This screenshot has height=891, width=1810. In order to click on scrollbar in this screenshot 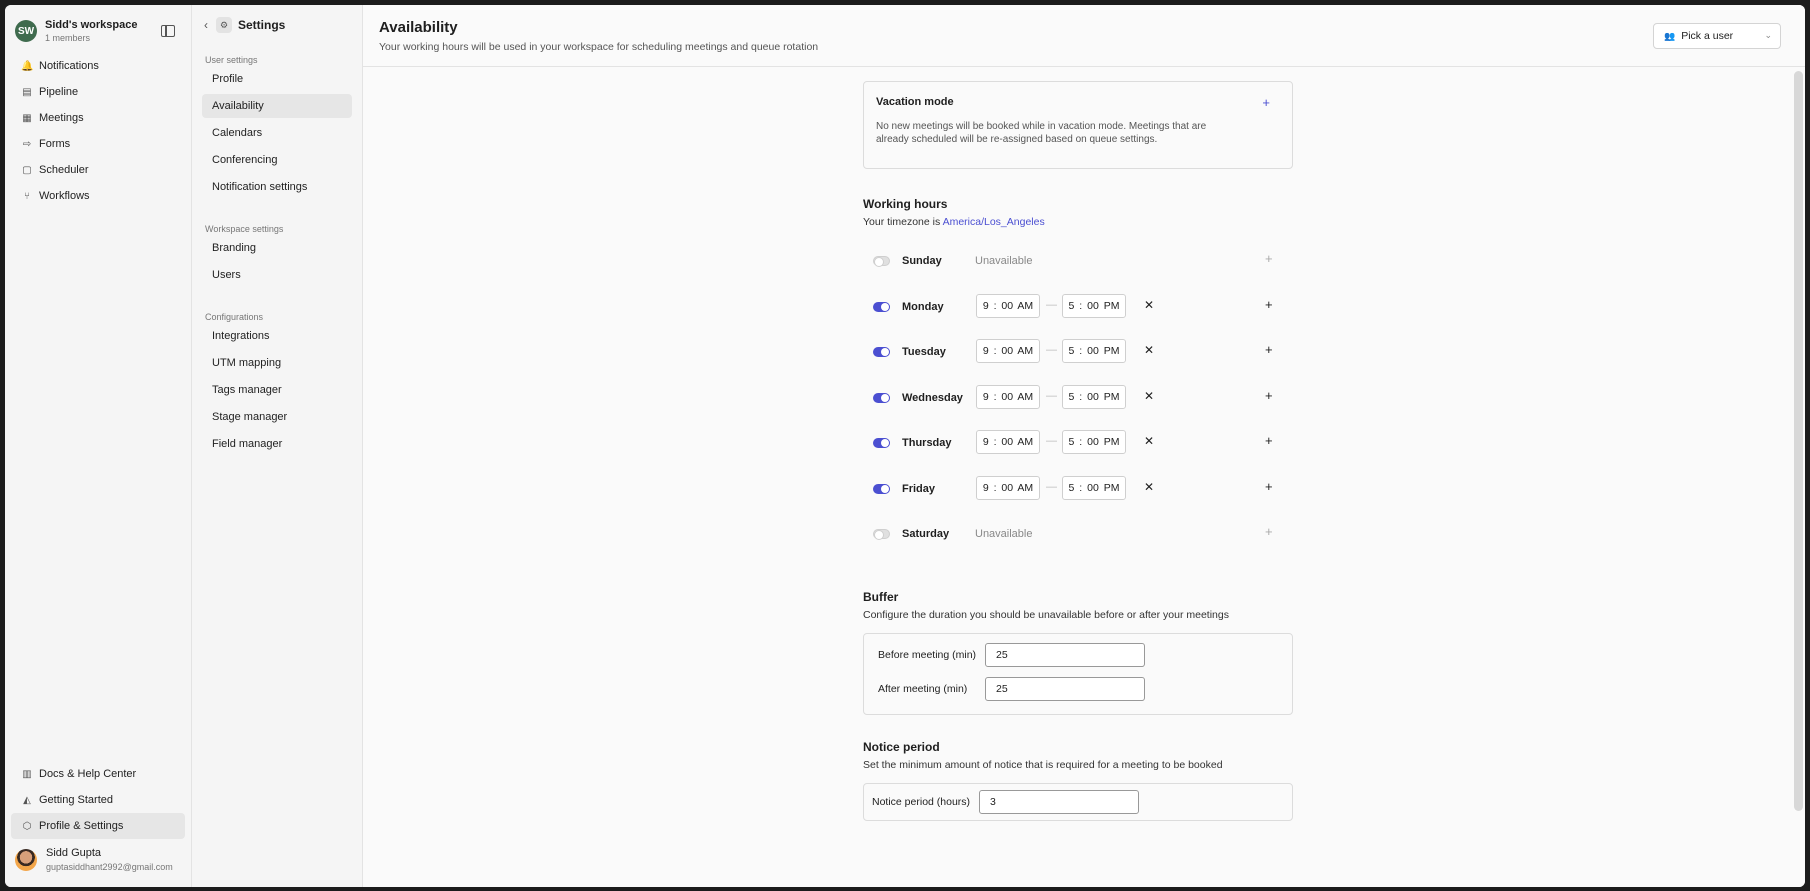, I will do `click(1798, 441)`.